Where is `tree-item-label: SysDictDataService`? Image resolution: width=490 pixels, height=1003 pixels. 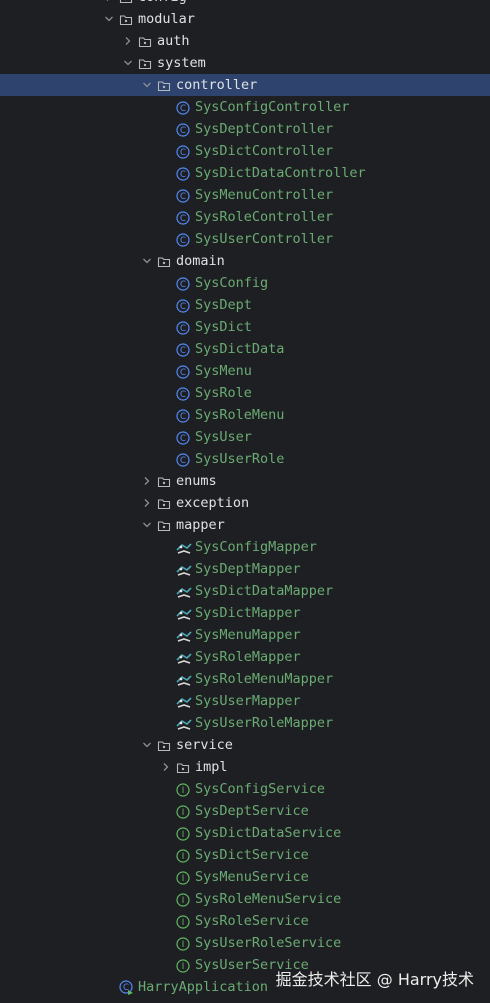 tree-item-label: SysDictDataService is located at coordinates (268, 833).